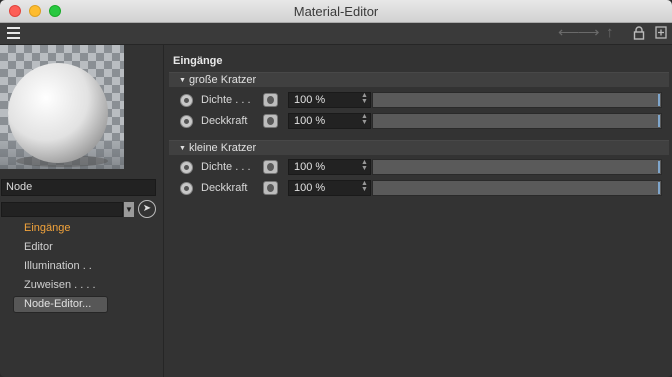 The width and height of the screenshot is (672, 377). What do you see at coordinates (62, 209) in the screenshot?
I see `node-select-field` at bounding box center [62, 209].